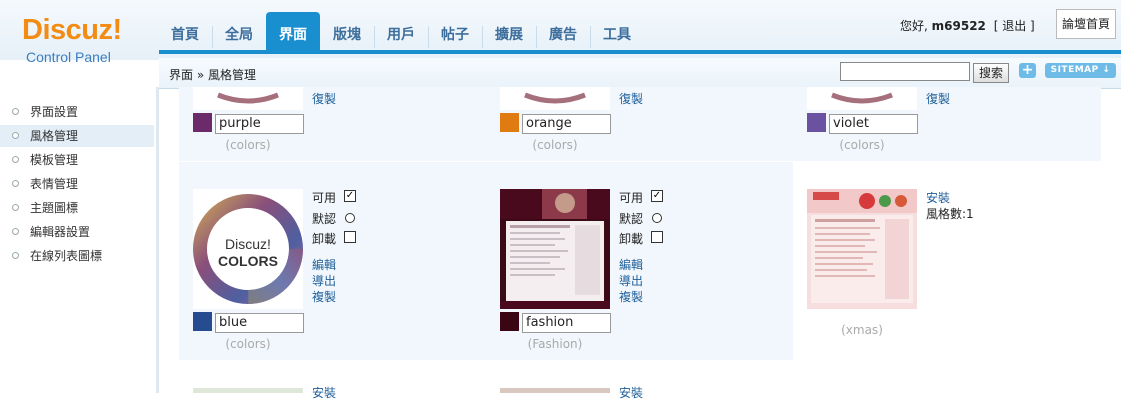  I want to click on sidebar-divider, so click(157, 240).